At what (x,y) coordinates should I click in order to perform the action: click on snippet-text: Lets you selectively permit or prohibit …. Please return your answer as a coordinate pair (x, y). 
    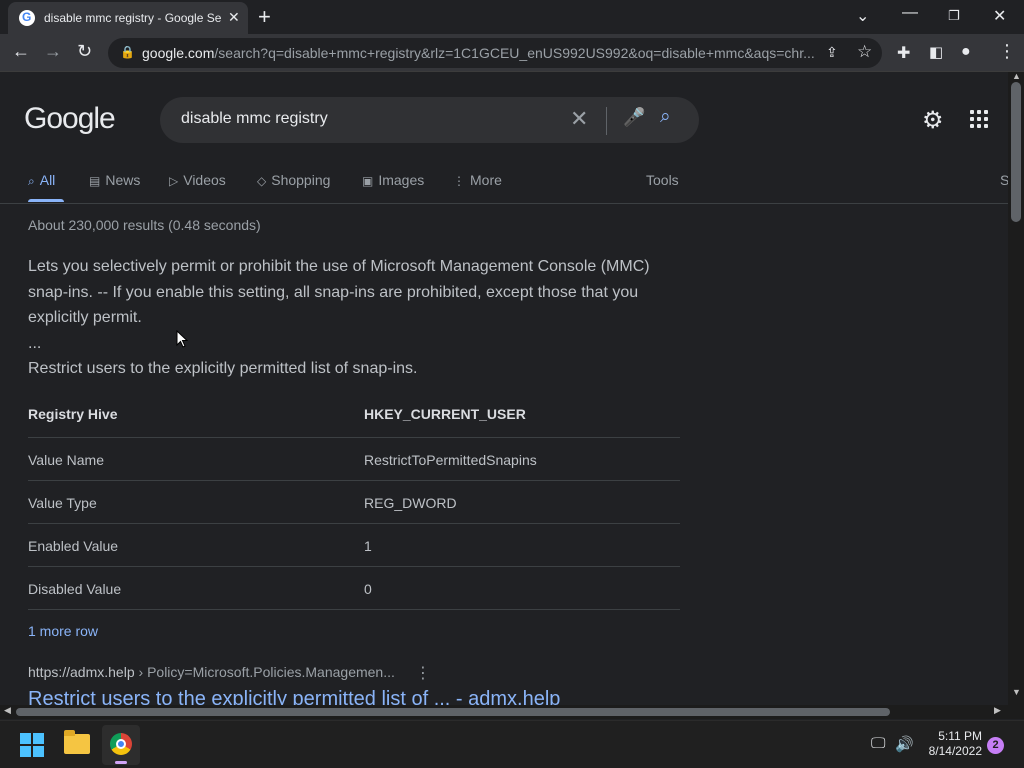
    Looking at the image, I should click on (339, 292).